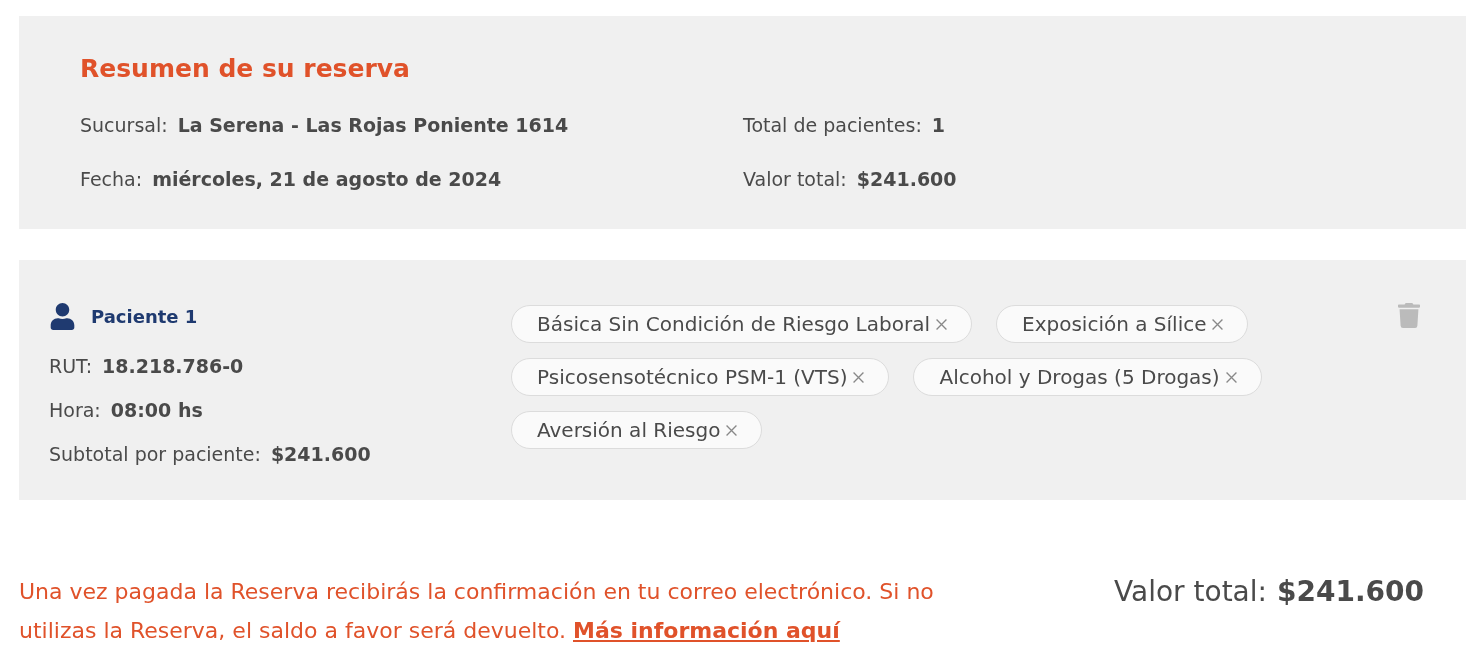 The image size is (1474, 655). I want to click on field-label: Subtotal por paciente:, so click(155, 454).